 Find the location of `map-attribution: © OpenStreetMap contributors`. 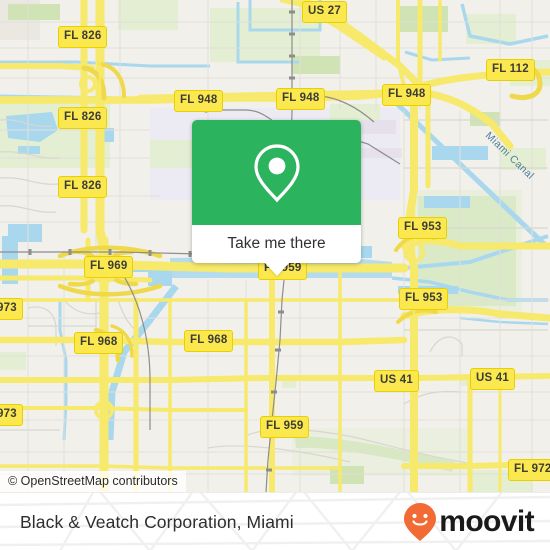

map-attribution: © OpenStreetMap contributors is located at coordinates (93, 481).